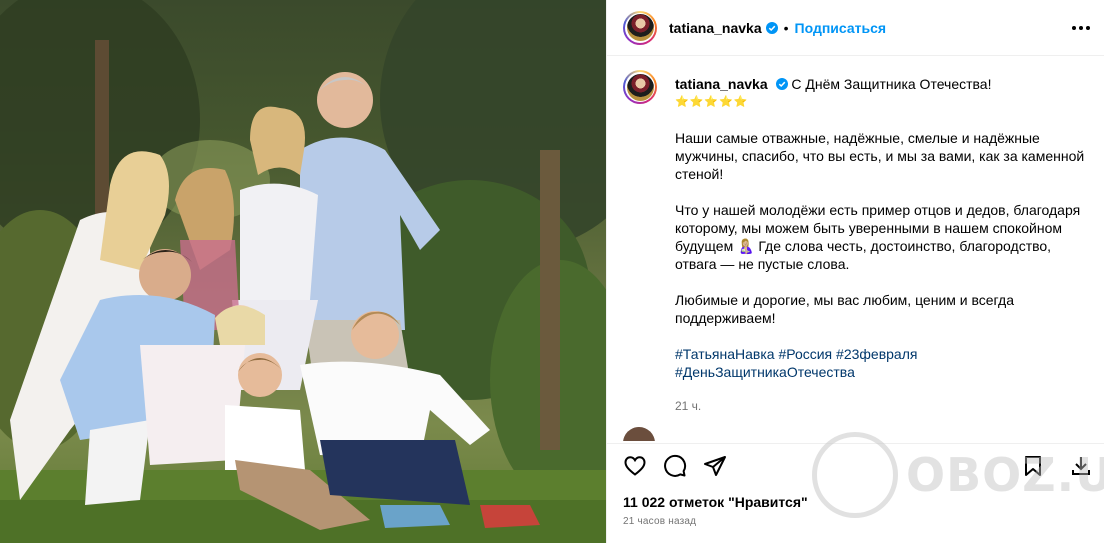 The image size is (1104, 543). I want to click on author-avatar, so click(640, 27).